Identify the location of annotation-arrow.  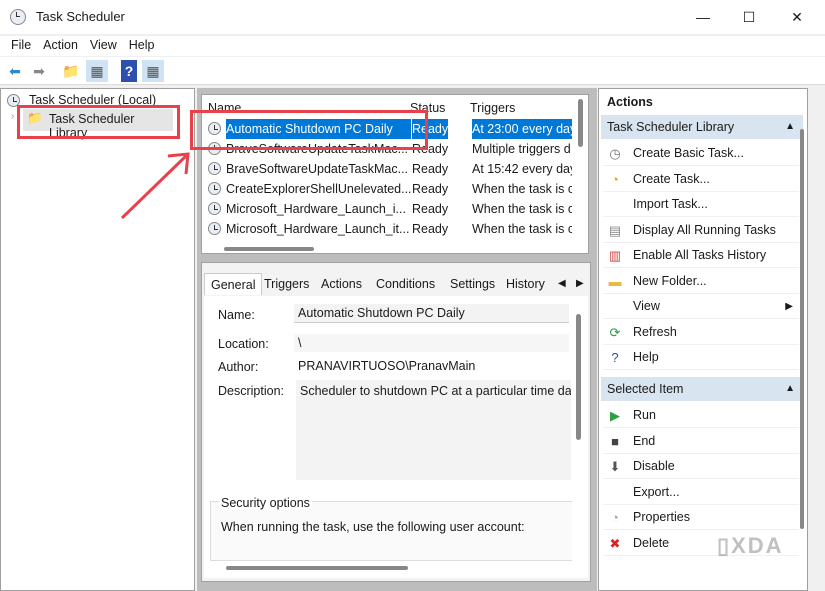
(155, 186).